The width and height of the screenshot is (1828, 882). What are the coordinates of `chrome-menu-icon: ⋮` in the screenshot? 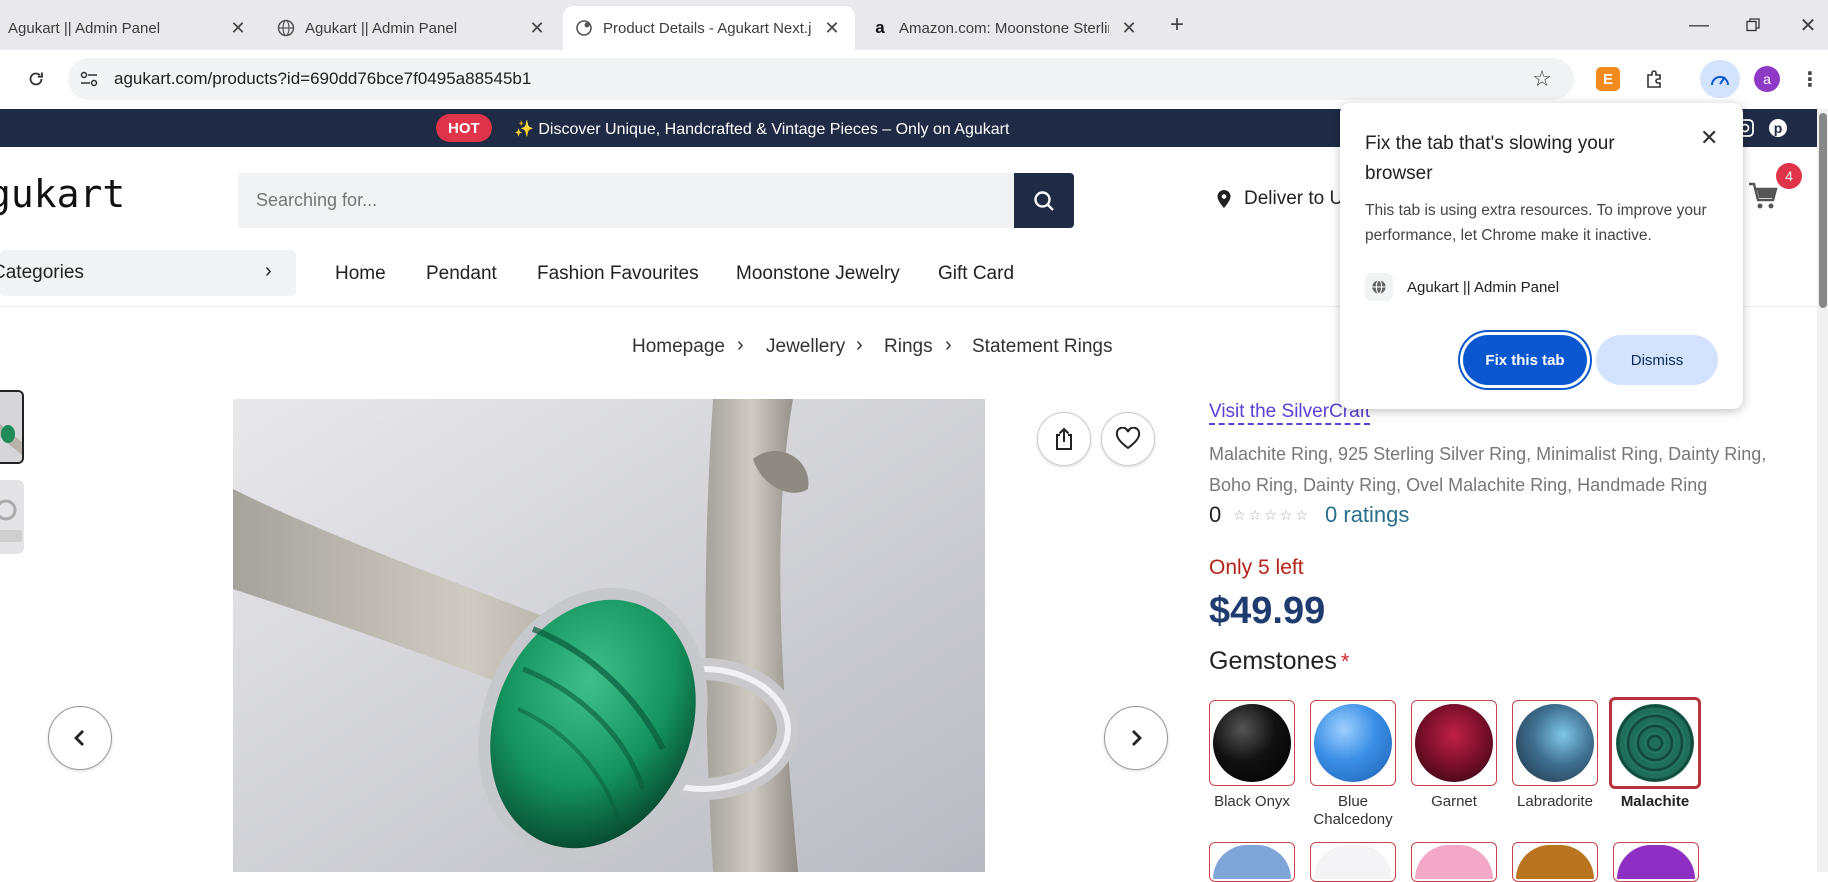 It's located at (1810, 79).